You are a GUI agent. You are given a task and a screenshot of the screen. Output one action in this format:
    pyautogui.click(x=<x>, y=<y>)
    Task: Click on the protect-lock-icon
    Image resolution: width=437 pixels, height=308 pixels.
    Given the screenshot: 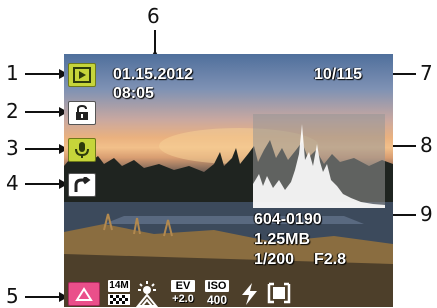 What is the action you would take?
    pyautogui.click(x=82, y=113)
    